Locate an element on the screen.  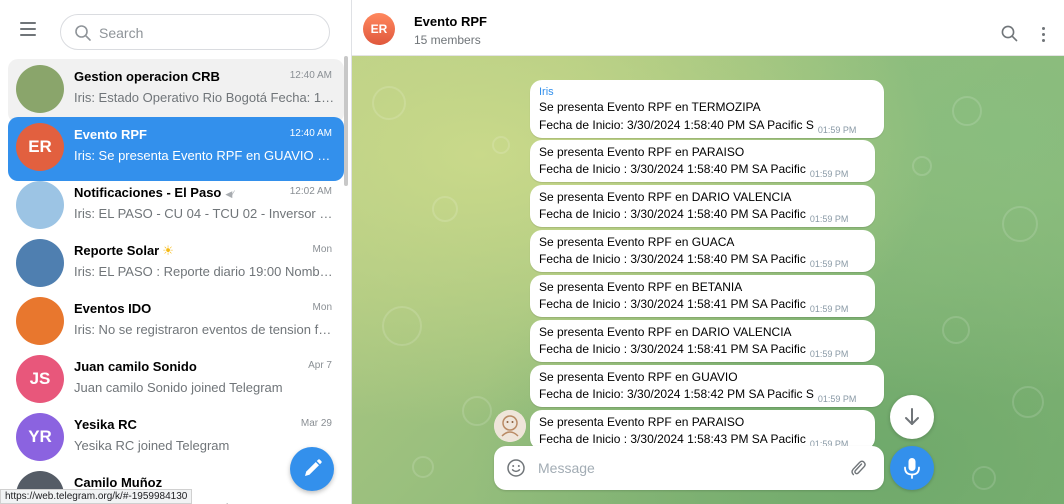
scroll-down-button is located at coordinates (912, 417).